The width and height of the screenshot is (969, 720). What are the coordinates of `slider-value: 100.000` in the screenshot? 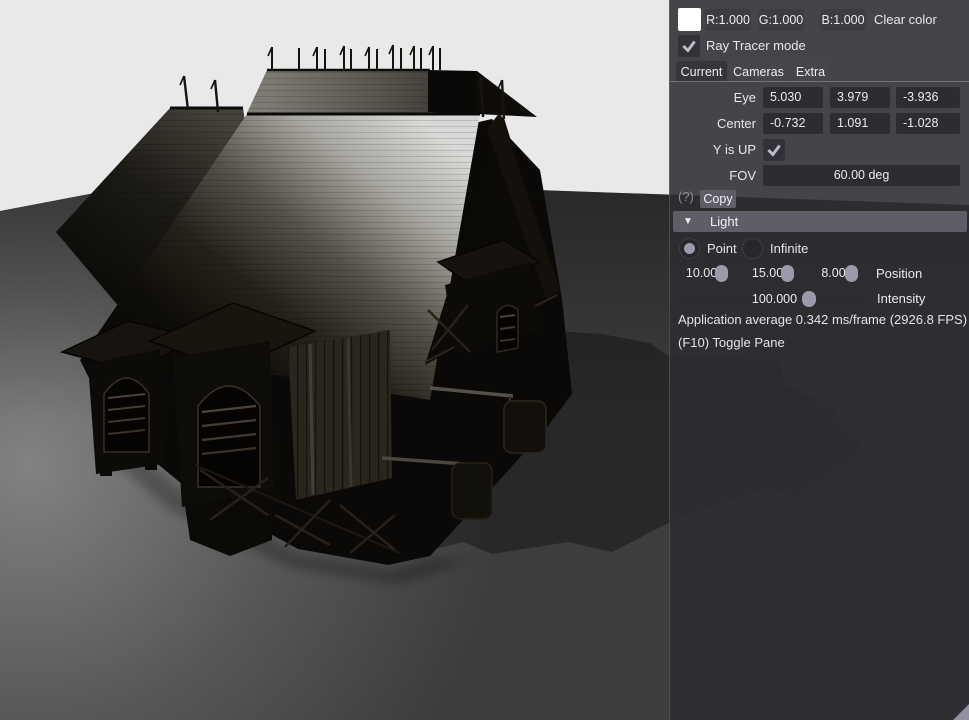 It's located at (774, 299).